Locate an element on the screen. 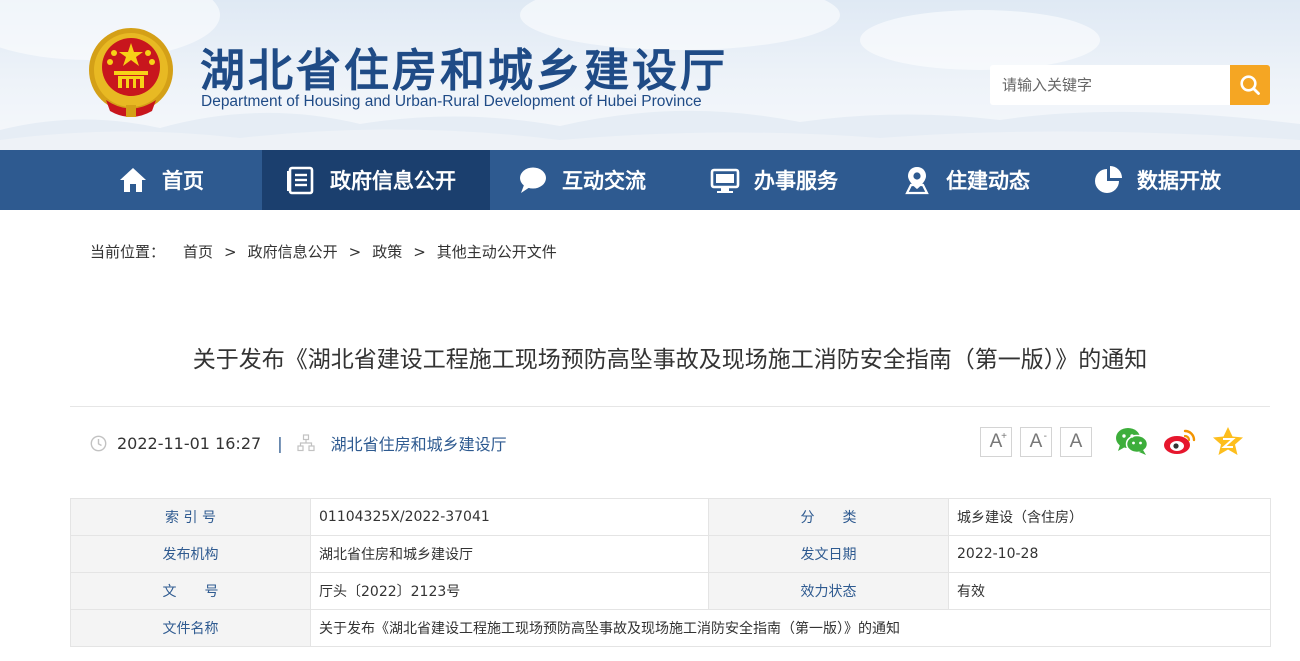 The image size is (1300, 661). chat-bubble-icon is located at coordinates (533, 180).